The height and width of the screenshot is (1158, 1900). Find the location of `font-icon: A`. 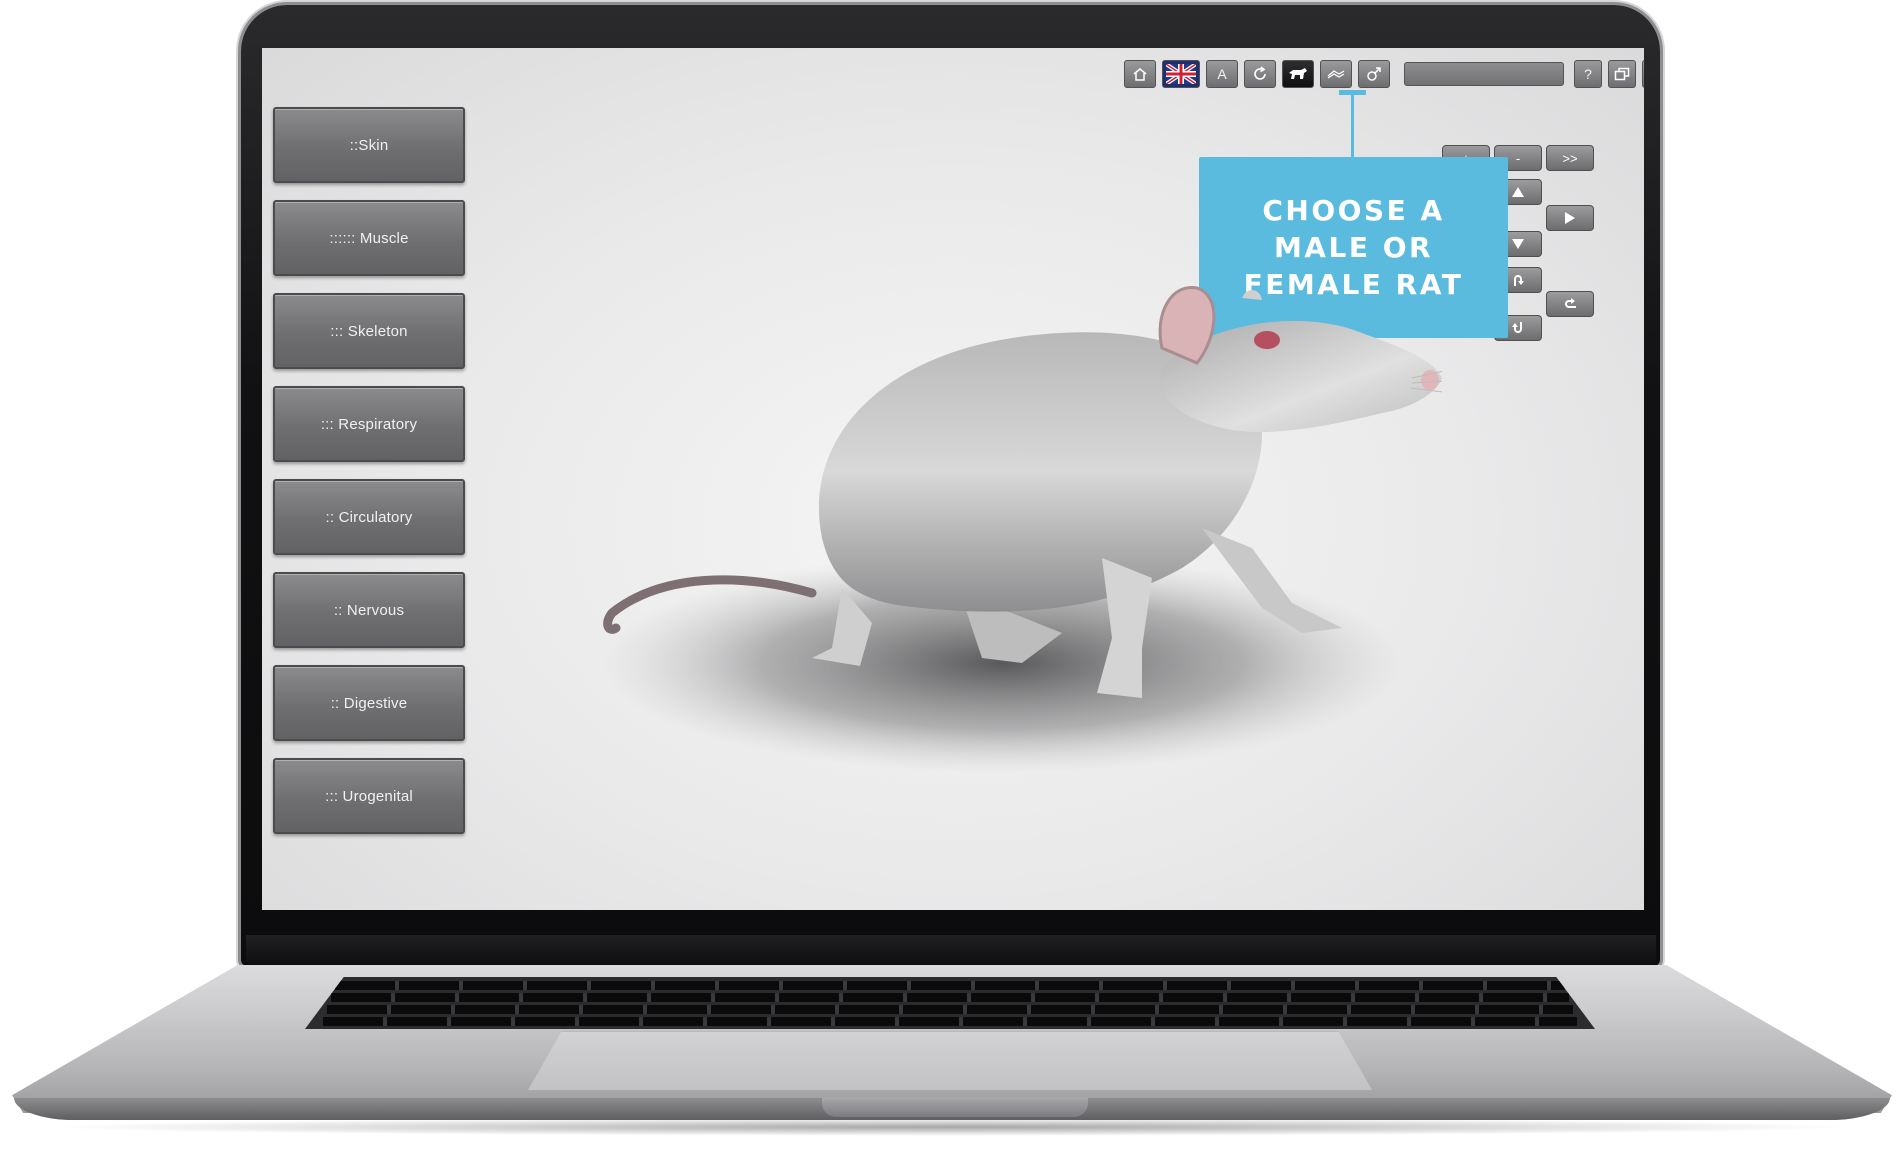

font-icon: A is located at coordinates (1222, 74).